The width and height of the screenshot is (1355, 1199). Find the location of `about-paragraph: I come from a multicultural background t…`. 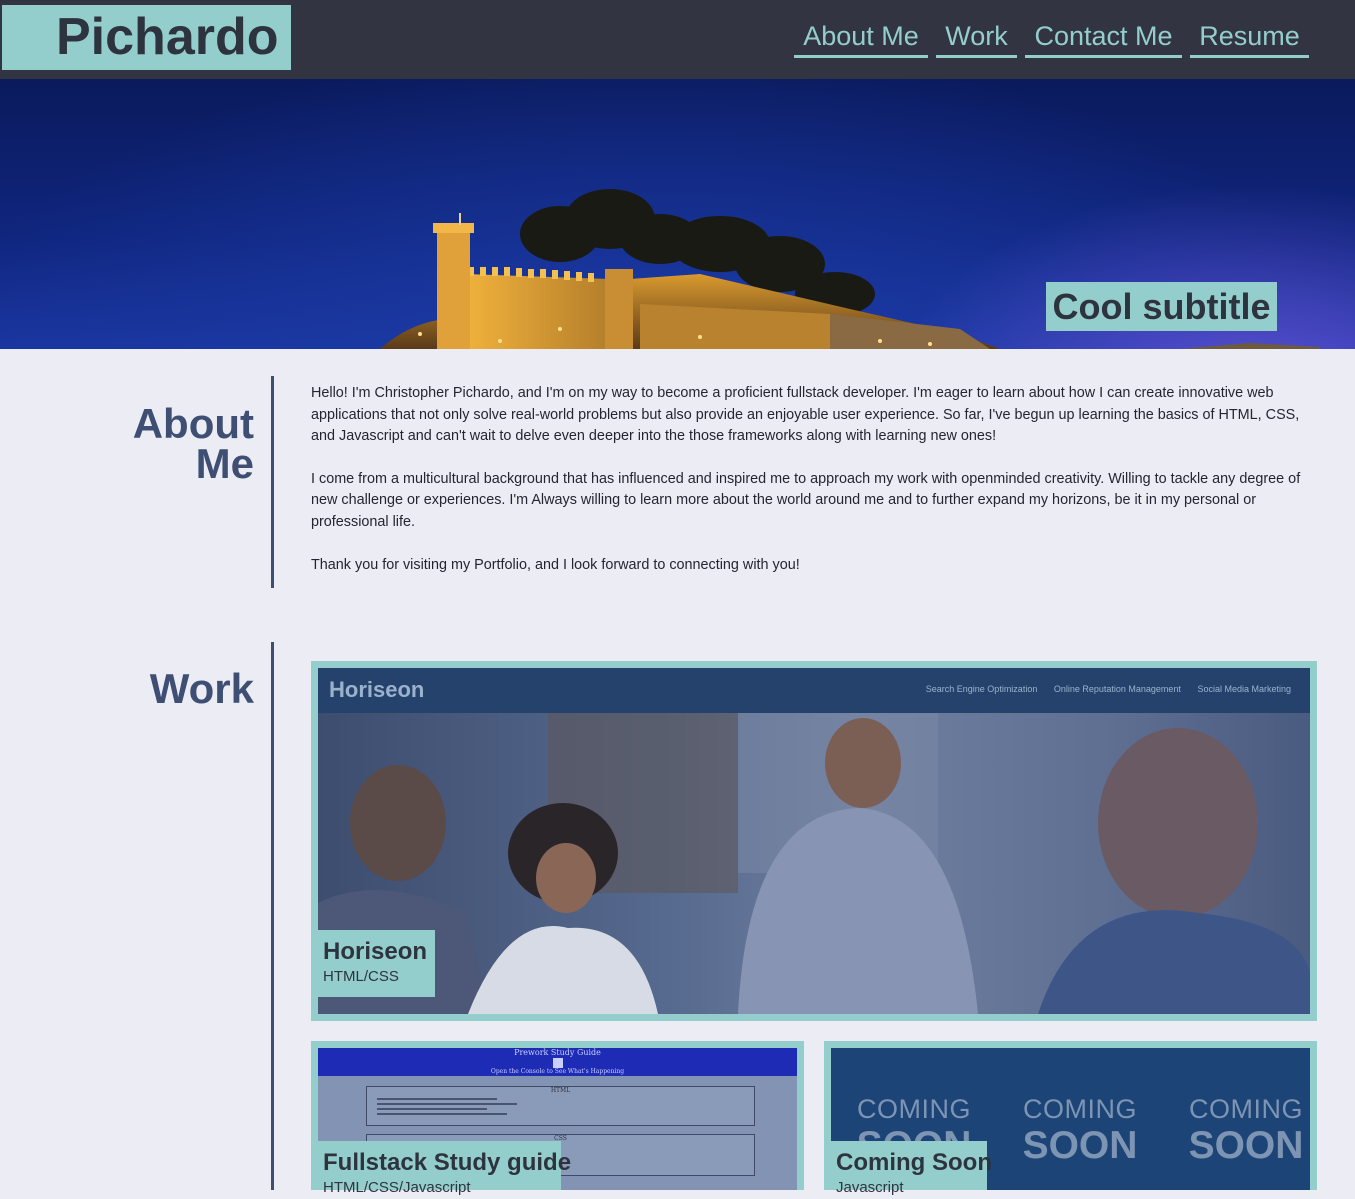

about-paragraph: I come from a multicultural background t… is located at coordinates (806, 500).